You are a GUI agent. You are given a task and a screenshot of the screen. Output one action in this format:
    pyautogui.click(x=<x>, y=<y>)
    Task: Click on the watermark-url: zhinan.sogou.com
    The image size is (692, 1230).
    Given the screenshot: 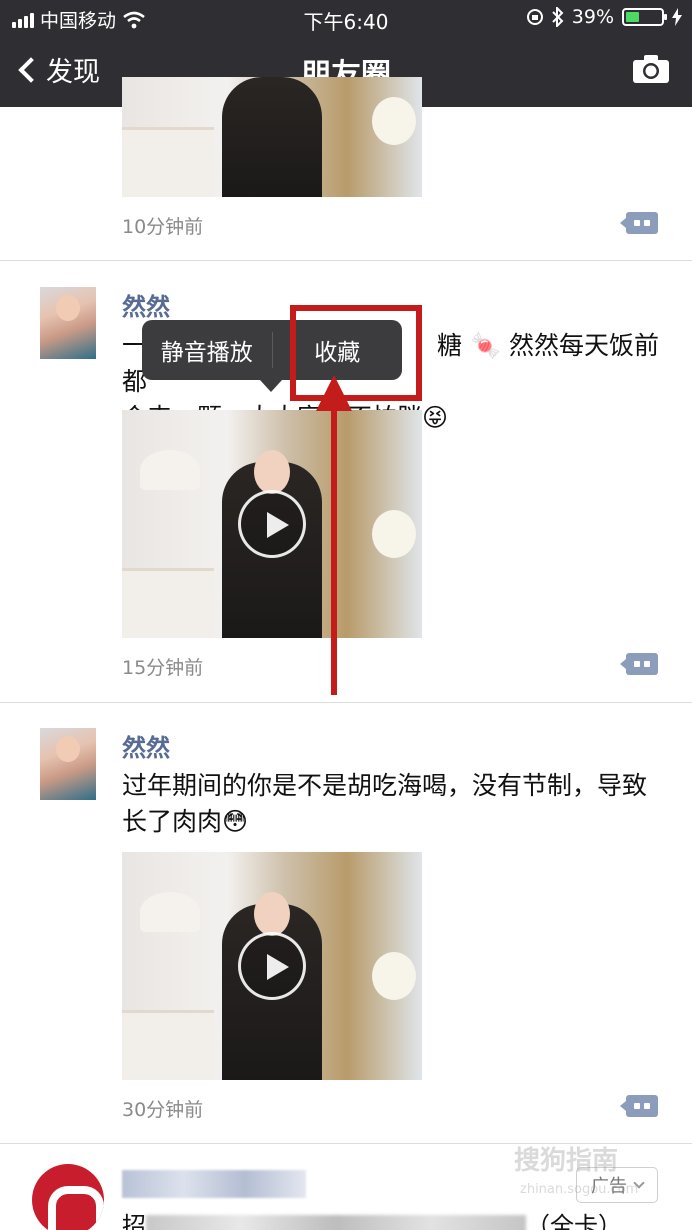 What is the action you would take?
    pyautogui.click(x=579, y=1189)
    